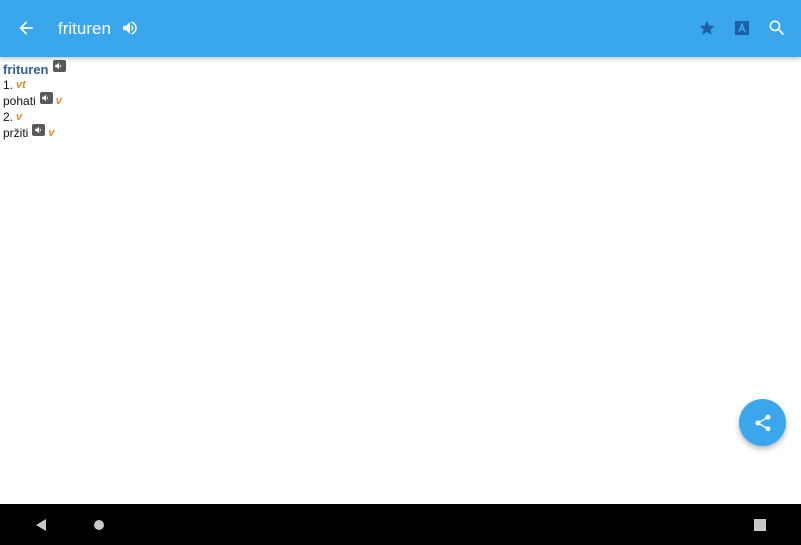 Image resolution: width=801 pixels, height=545 pixels. I want to click on part-of-speech: vt, so click(21, 84).